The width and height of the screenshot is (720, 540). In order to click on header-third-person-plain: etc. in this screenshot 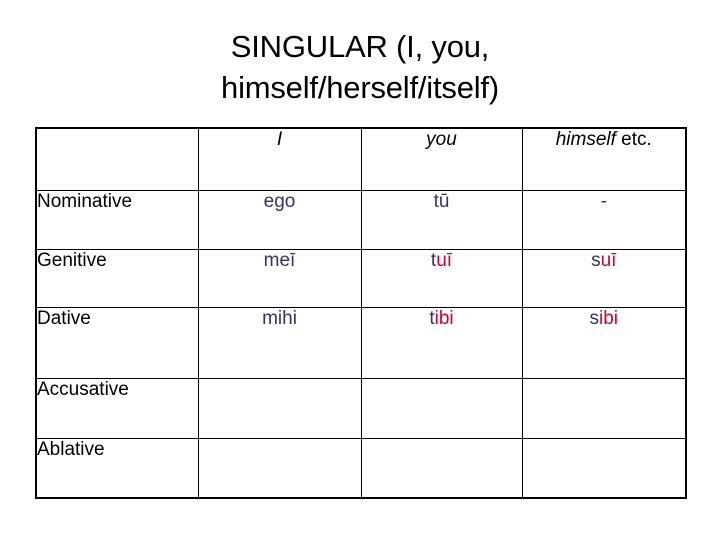, I will do `click(633, 139)`.